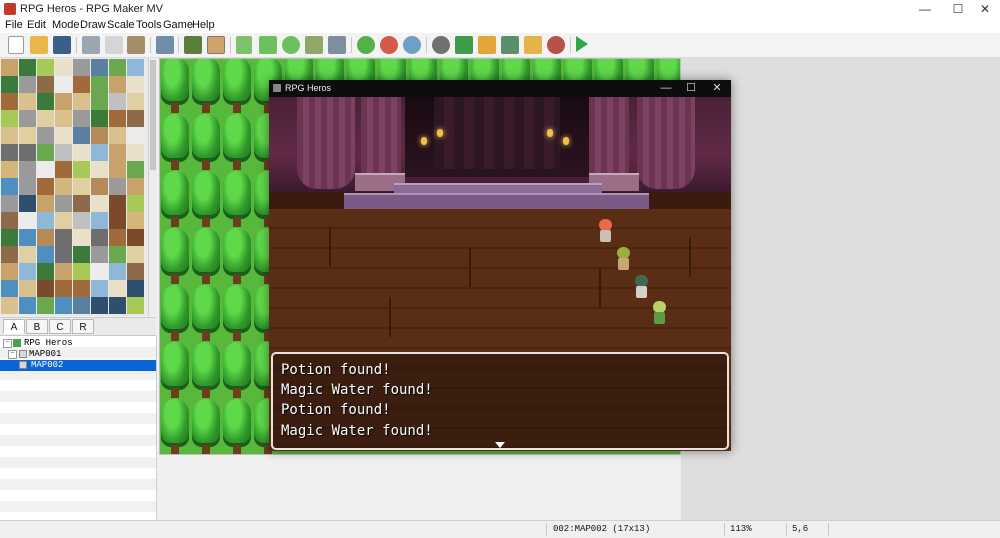  I want to click on database-icon, so click(441, 45).